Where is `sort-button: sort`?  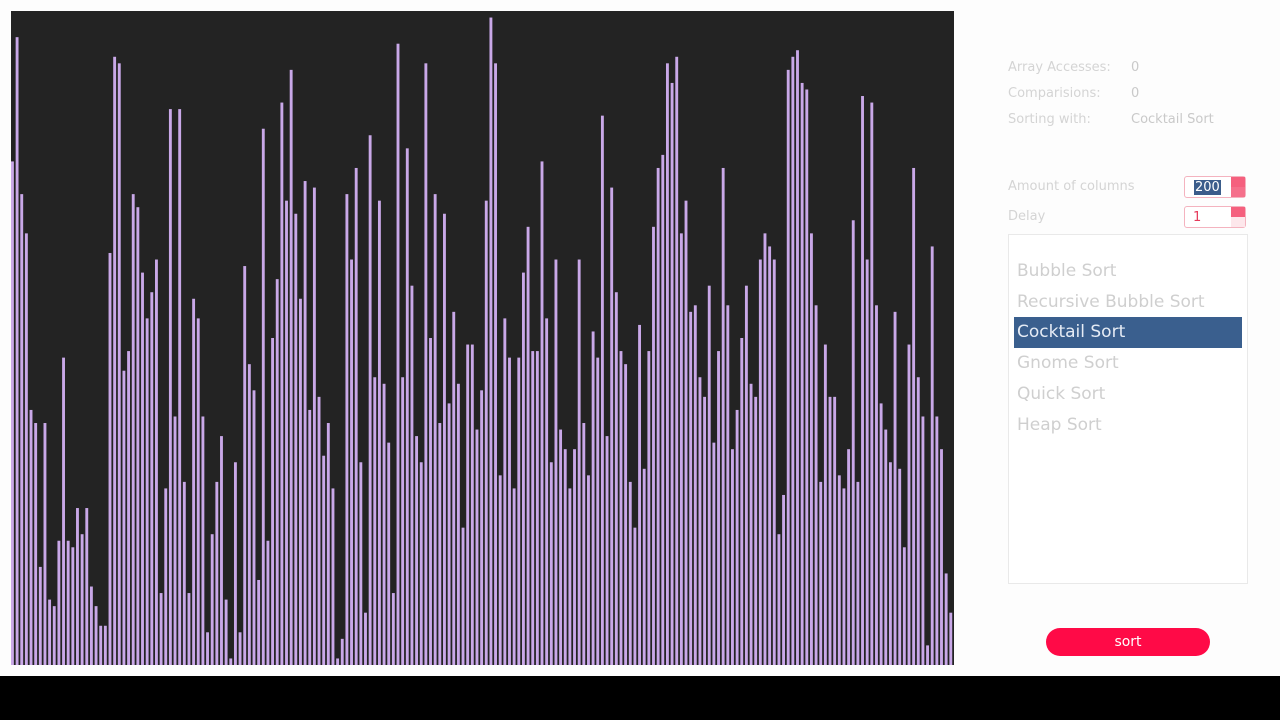
sort-button: sort is located at coordinates (1128, 642).